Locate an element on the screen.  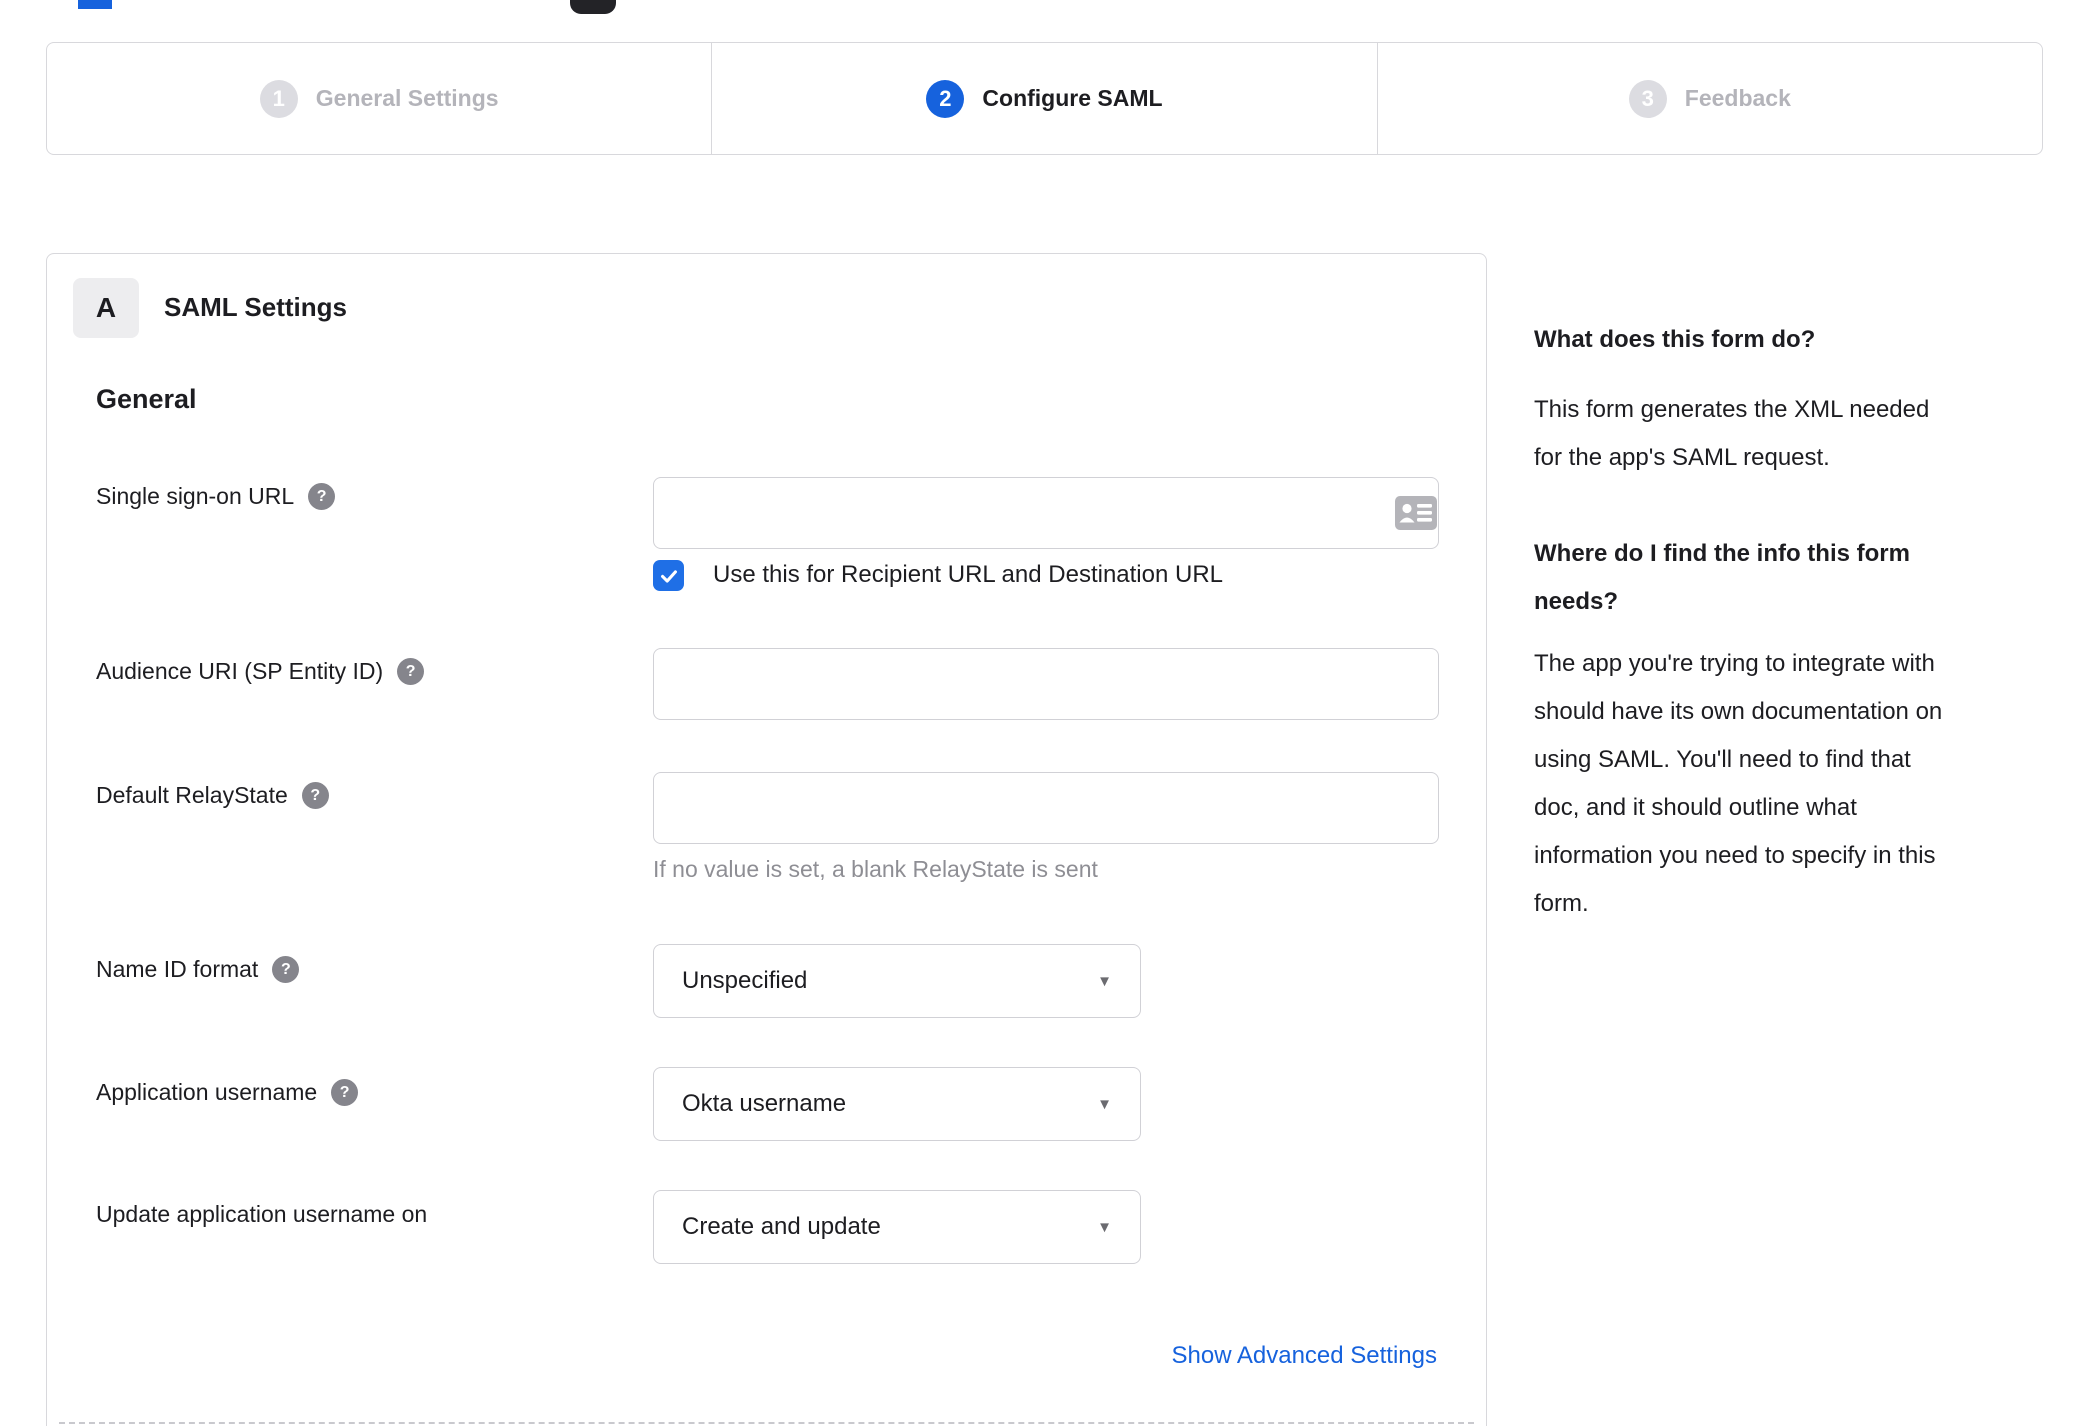
audience-uri-input is located at coordinates (1046, 684).